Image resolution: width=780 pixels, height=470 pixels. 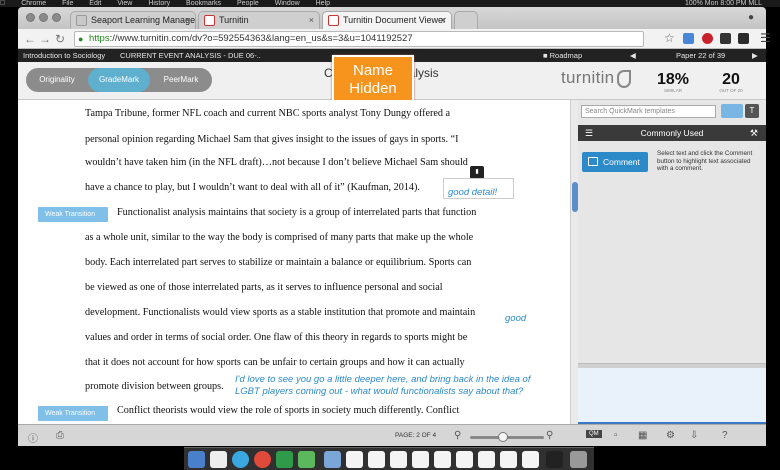 I want to click on camtasia-icon, so click(x=306, y=459).